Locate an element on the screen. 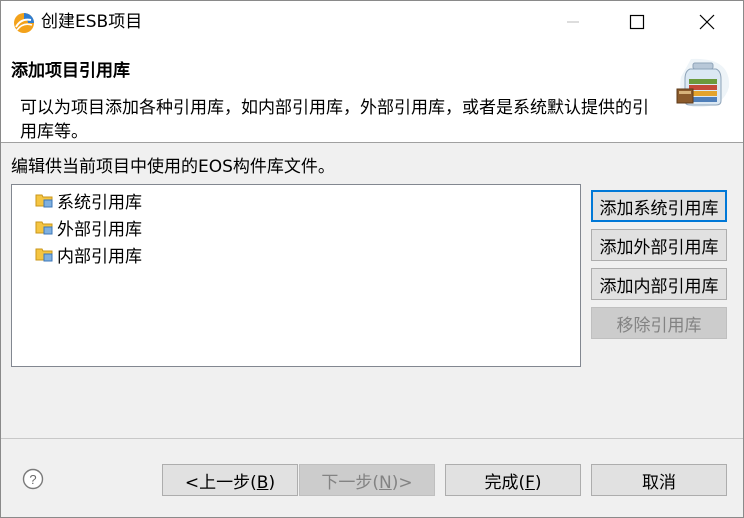 The height and width of the screenshot is (518, 744). finish-button: 完成(F) is located at coordinates (513, 480).